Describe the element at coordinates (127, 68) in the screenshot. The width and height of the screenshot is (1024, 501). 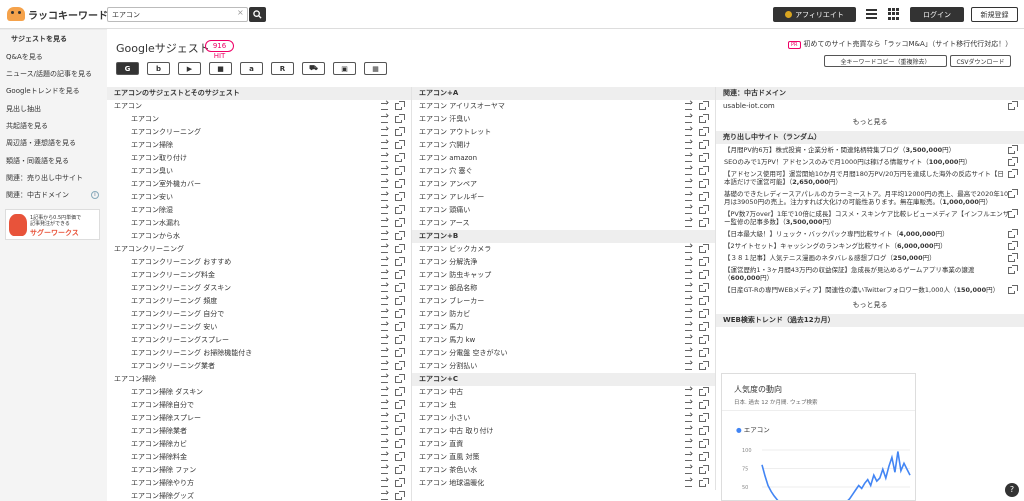
I see `tool-google-button: G` at that location.